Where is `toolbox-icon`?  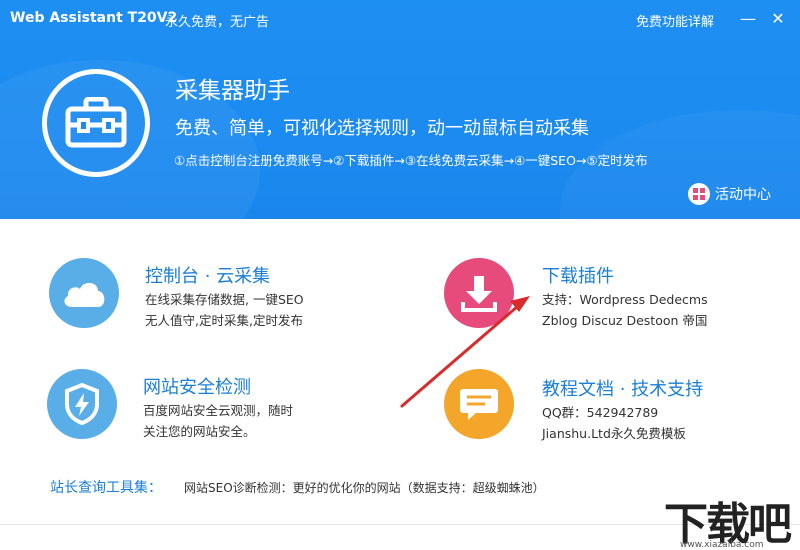 toolbox-icon is located at coordinates (96, 123).